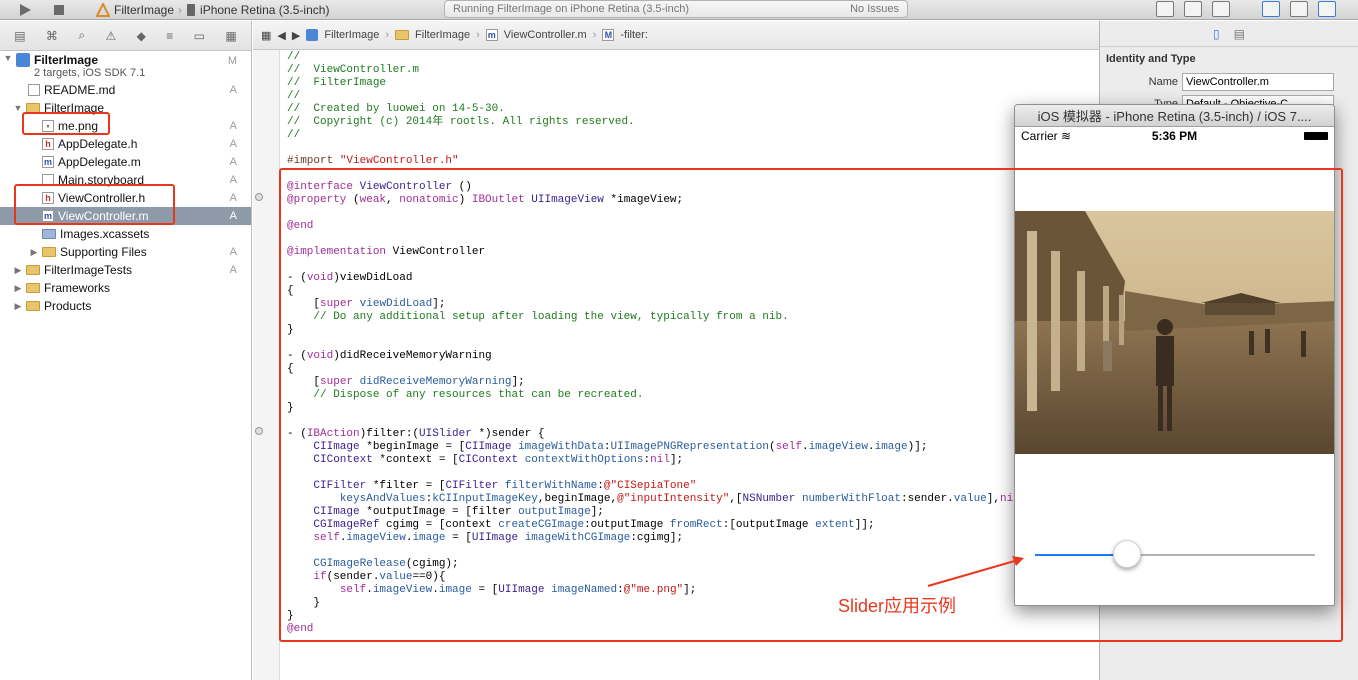  What do you see at coordinates (88, 270) in the screenshot?
I see `group-label: FilterImageTests` at bounding box center [88, 270].